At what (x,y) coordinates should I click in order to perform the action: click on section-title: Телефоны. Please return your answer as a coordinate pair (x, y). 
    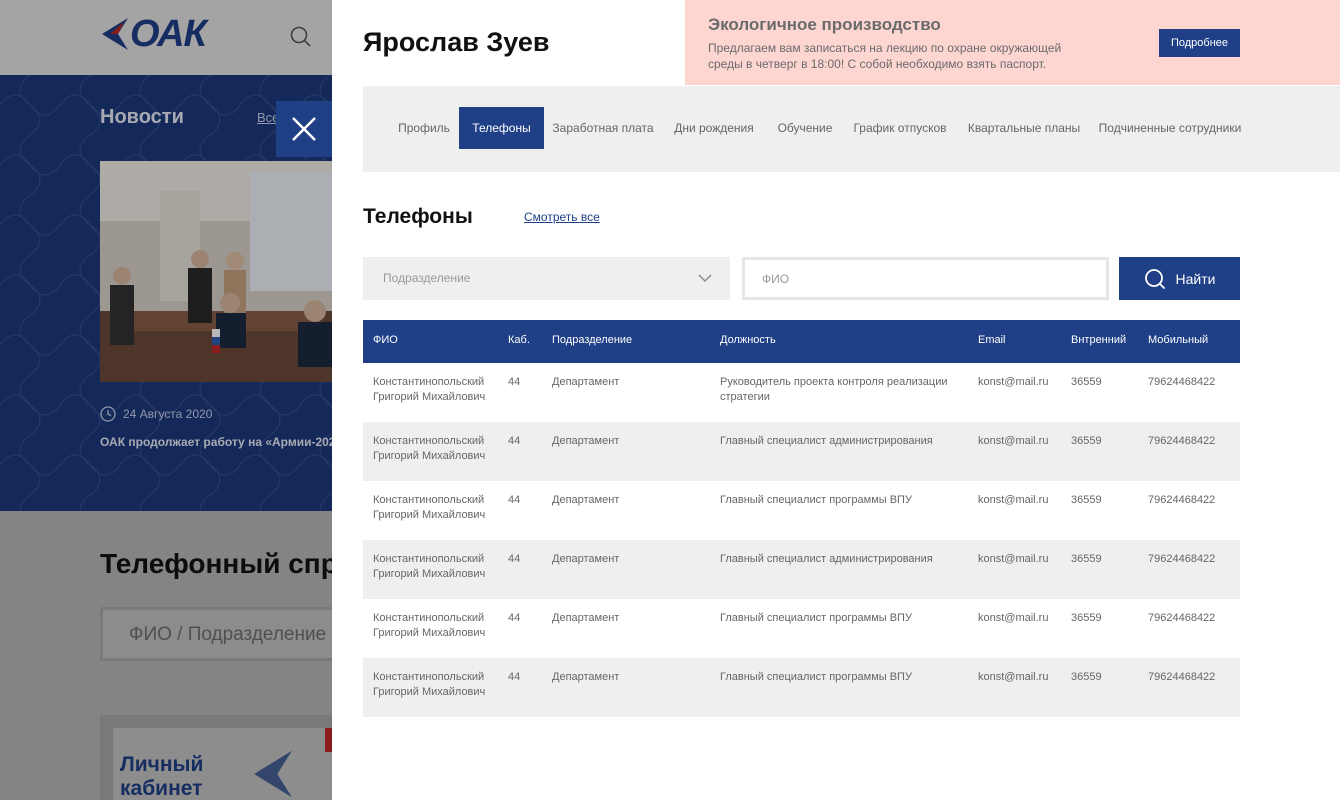
    Looking at the image, I should click on (418, 216).